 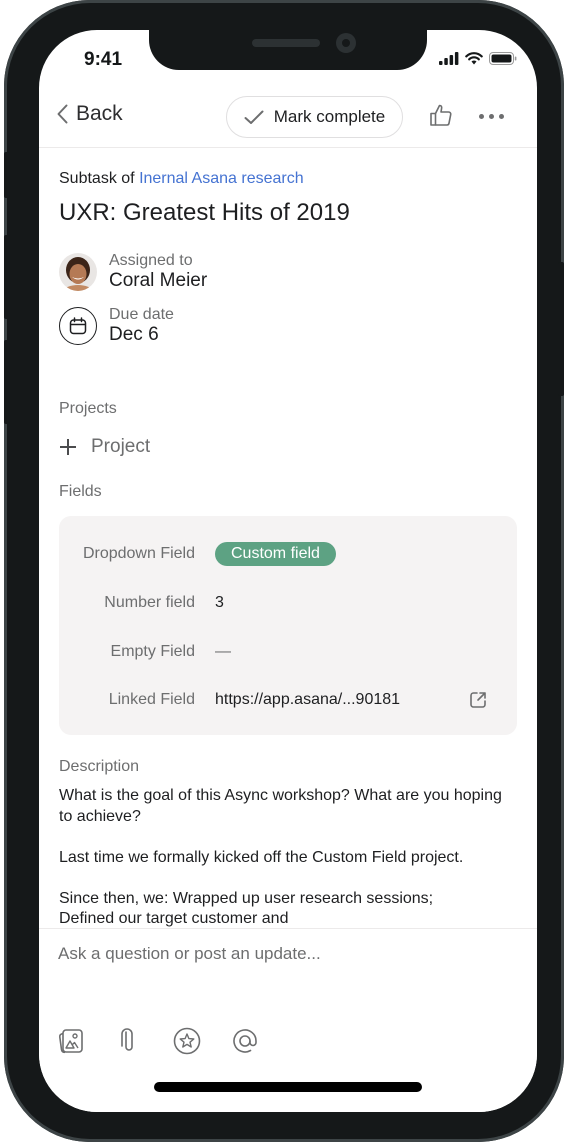 I want to click on fields-heading: Fields, so click(x=80, y=491).